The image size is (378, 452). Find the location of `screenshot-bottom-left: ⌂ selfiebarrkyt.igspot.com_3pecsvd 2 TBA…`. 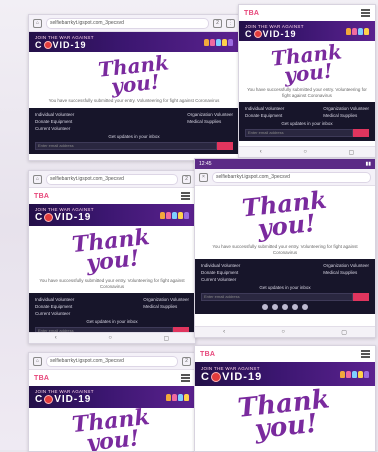

screenshot-bottom-left: ⌂ selfiebarrkyt.igspot.com_3pecsvd 2 TBA… is located at coordinates (112, 402).